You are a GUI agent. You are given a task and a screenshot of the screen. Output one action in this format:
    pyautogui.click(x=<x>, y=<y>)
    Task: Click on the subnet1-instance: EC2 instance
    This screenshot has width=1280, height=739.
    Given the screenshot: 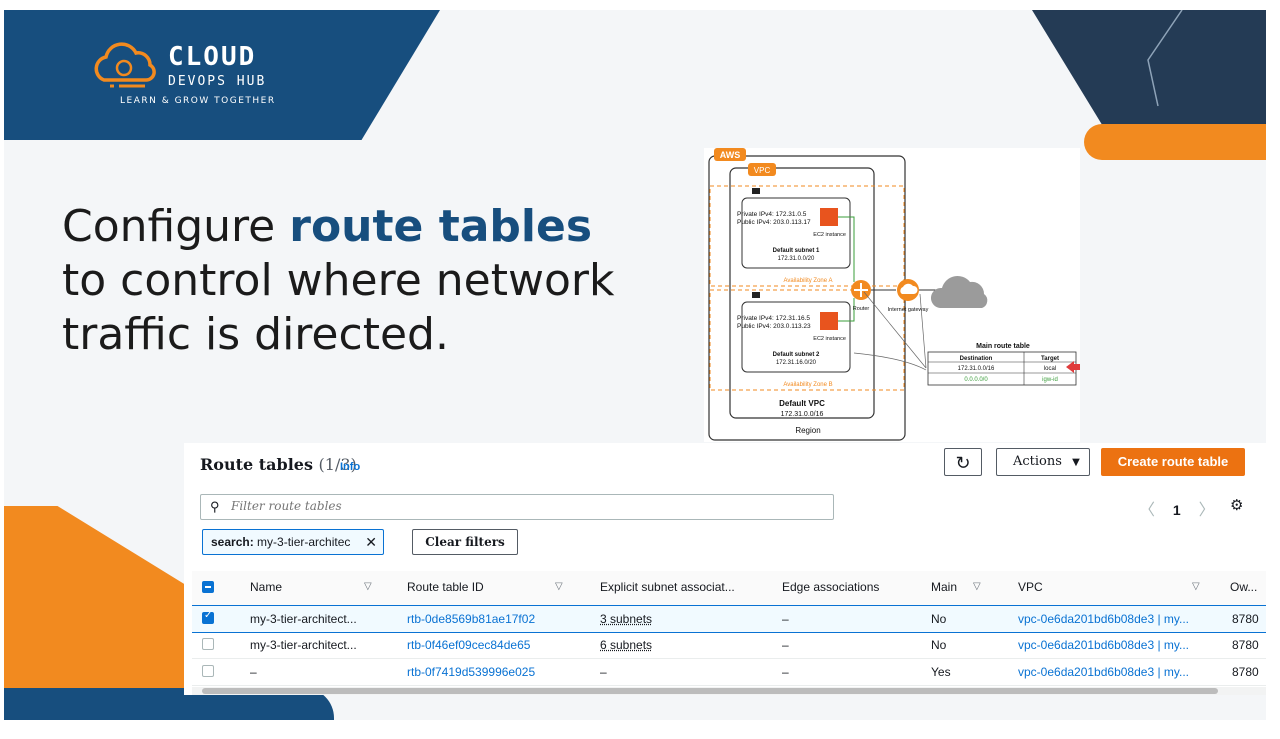 What is the action you would take?
    pyautogui.click(x=829, y=235)
    